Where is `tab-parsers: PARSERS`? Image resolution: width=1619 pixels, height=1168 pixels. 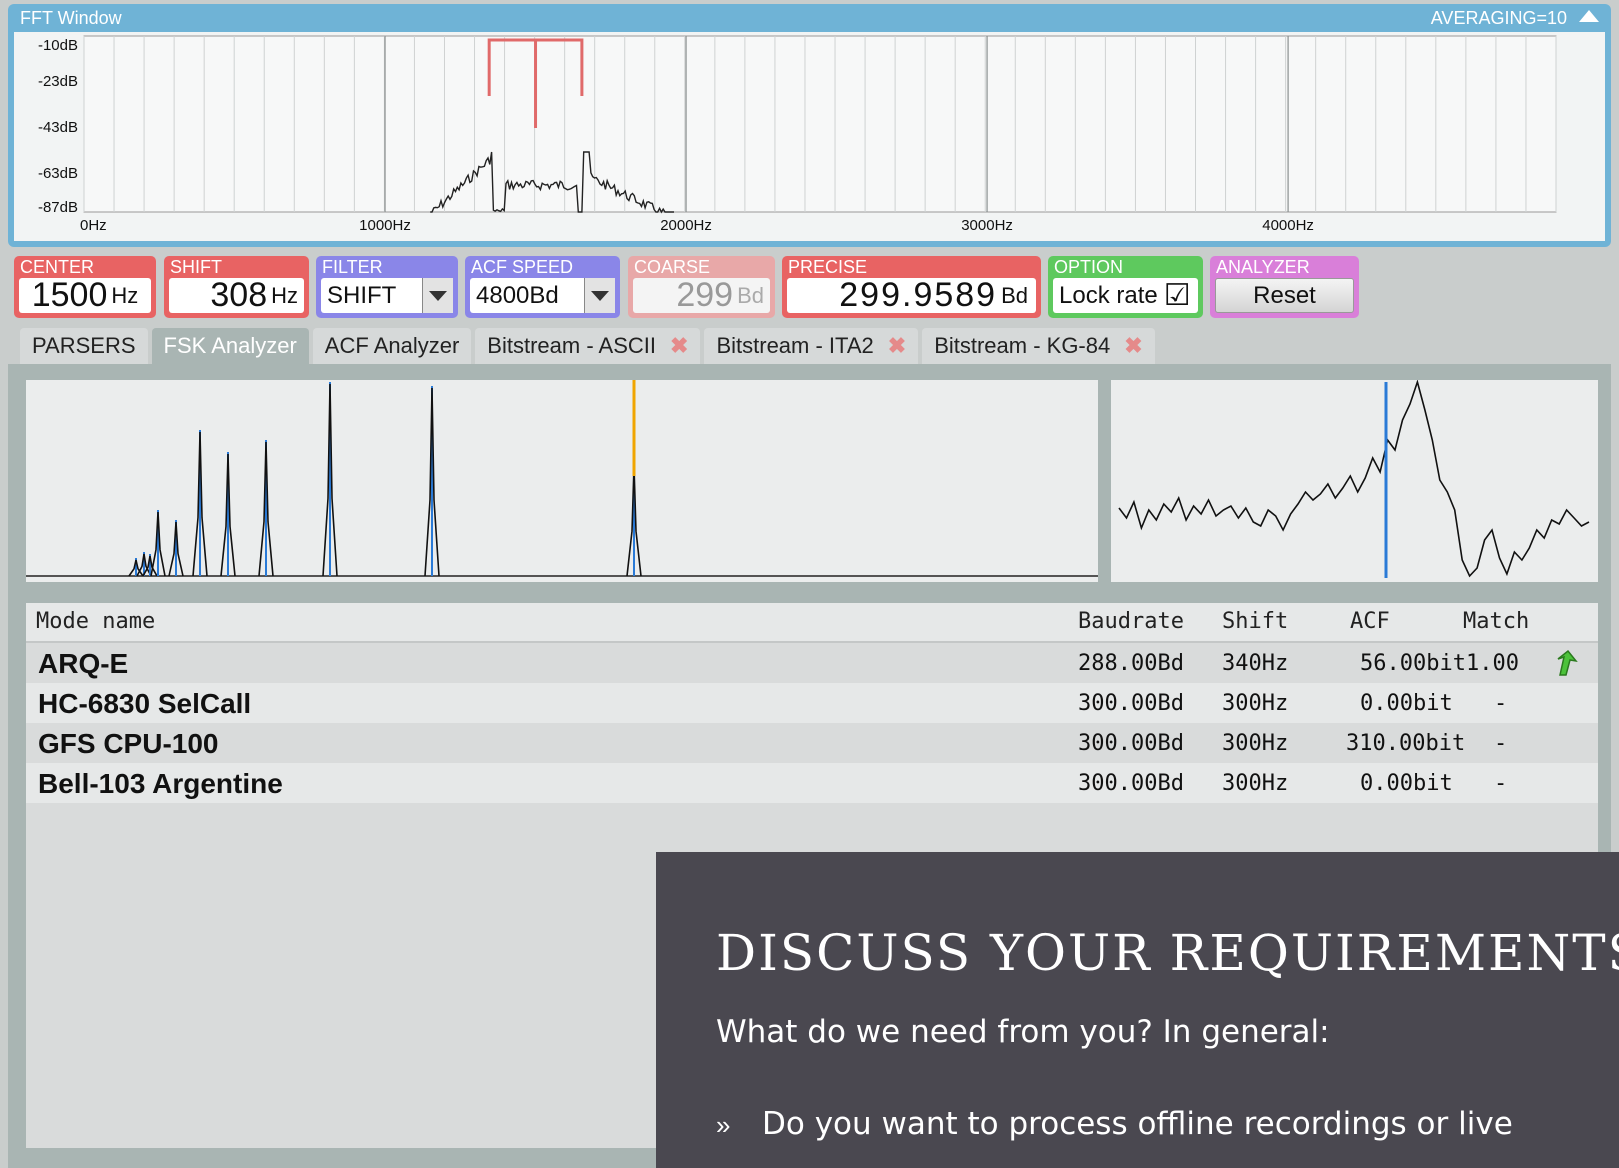 tab-parsers: PARSERS is located at coordinates (84, 346).